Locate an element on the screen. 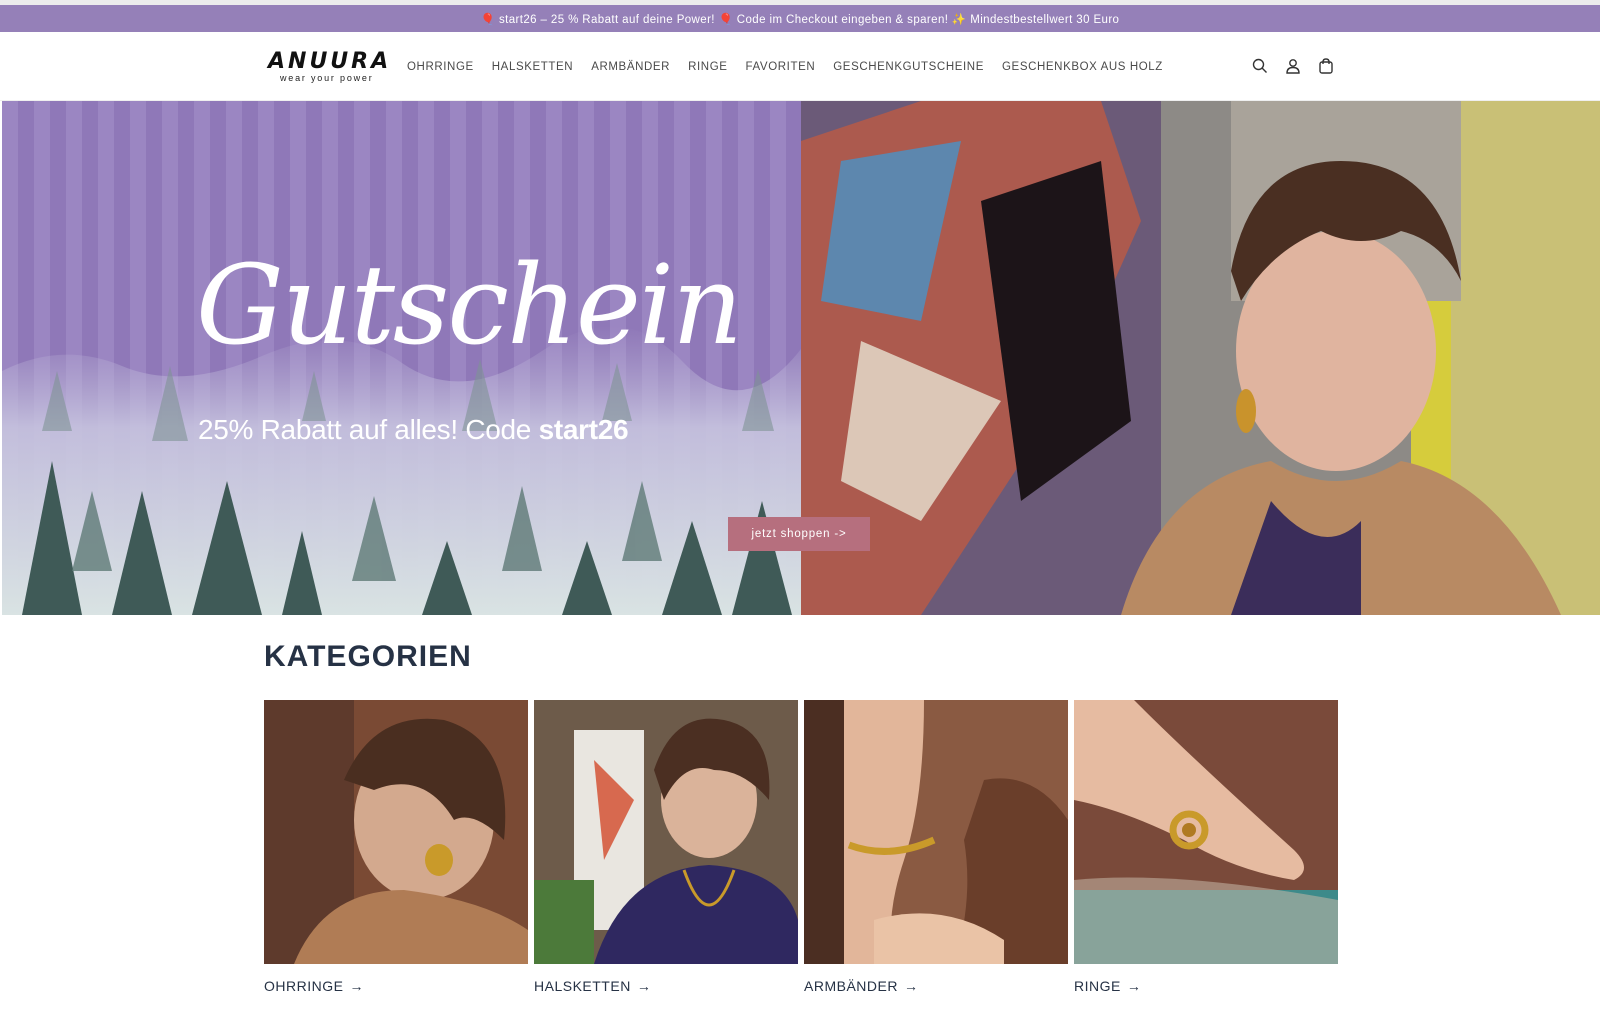  category-label-text: OHRRINGE is located at coordinates (304, 986).